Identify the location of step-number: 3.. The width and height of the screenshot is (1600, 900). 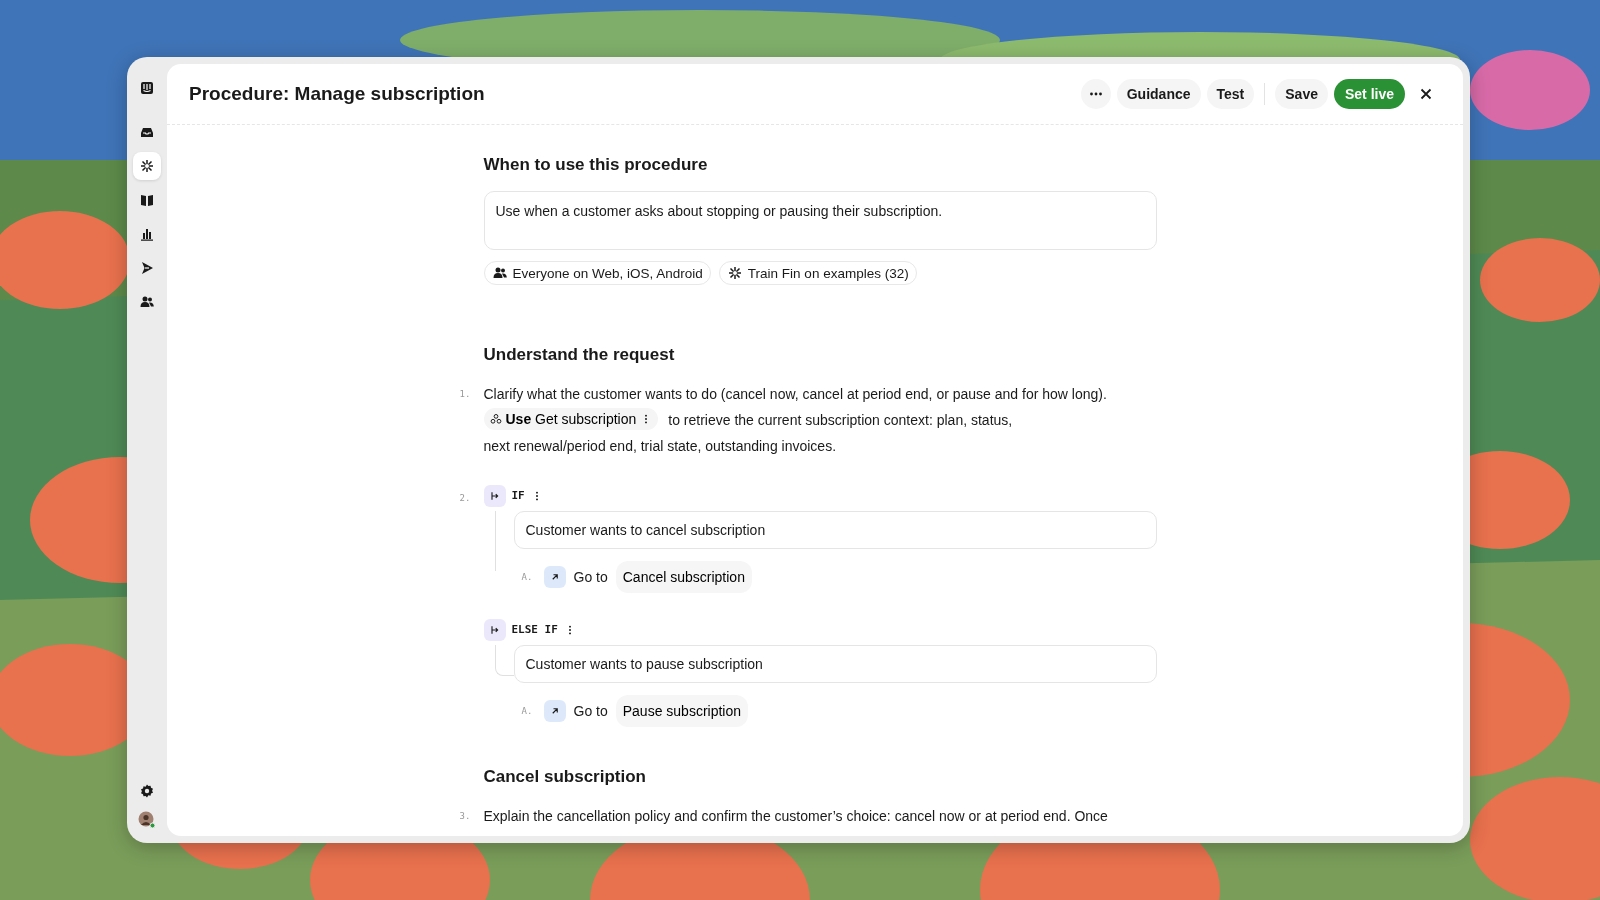
(465, 816).